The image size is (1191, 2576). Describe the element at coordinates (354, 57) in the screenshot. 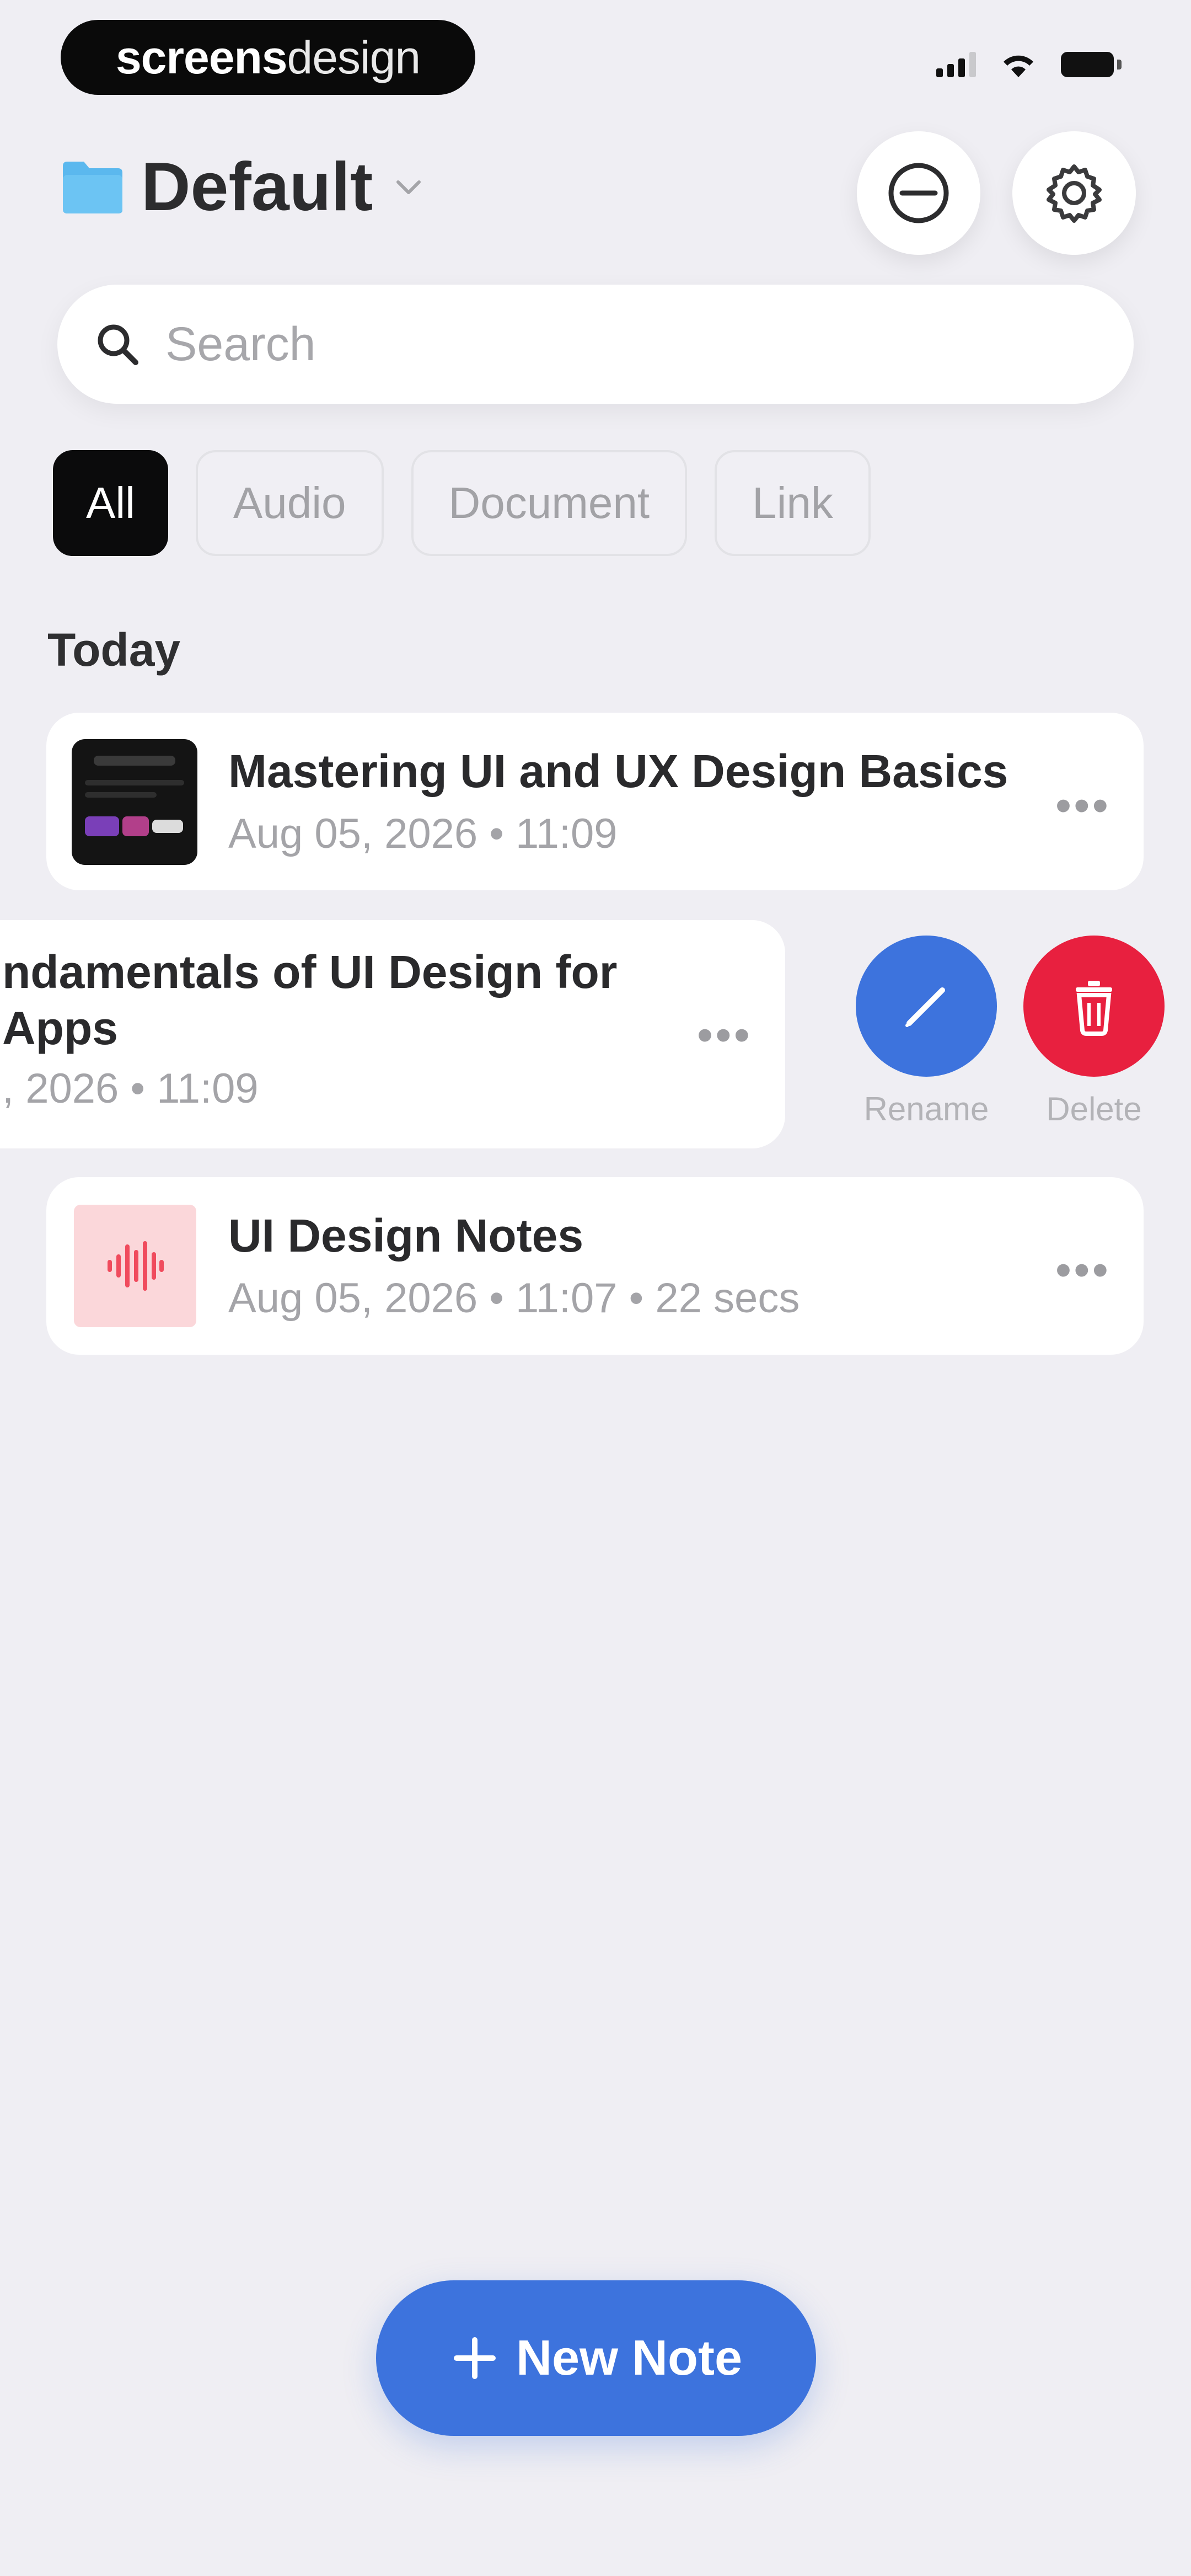

I see `logo-text-light: design` at that location.